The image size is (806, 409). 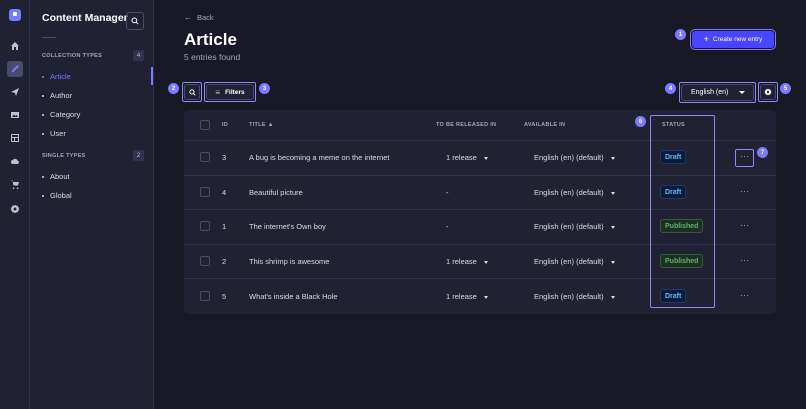 I want to click on column-header-title: TITLE ▲, so click(x=261, y=125).